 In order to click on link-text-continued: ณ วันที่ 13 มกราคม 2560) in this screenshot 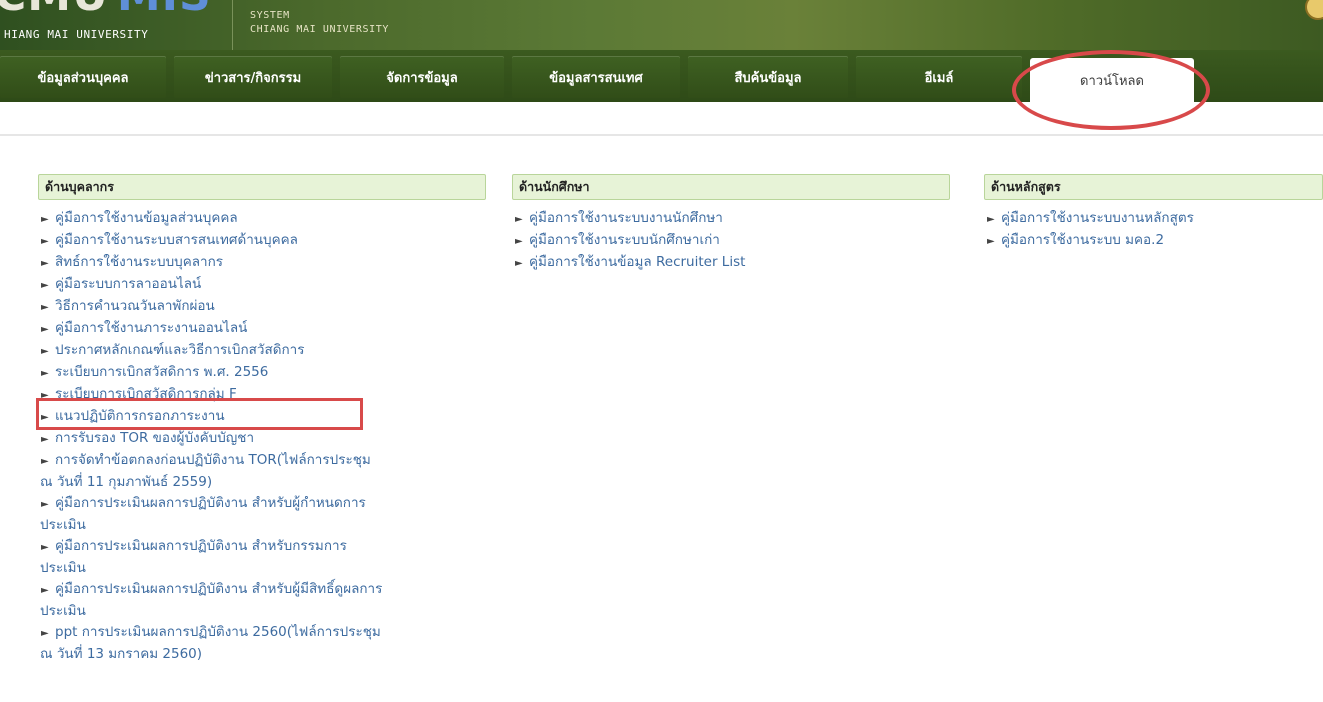, I will do `click(121, 654)`.